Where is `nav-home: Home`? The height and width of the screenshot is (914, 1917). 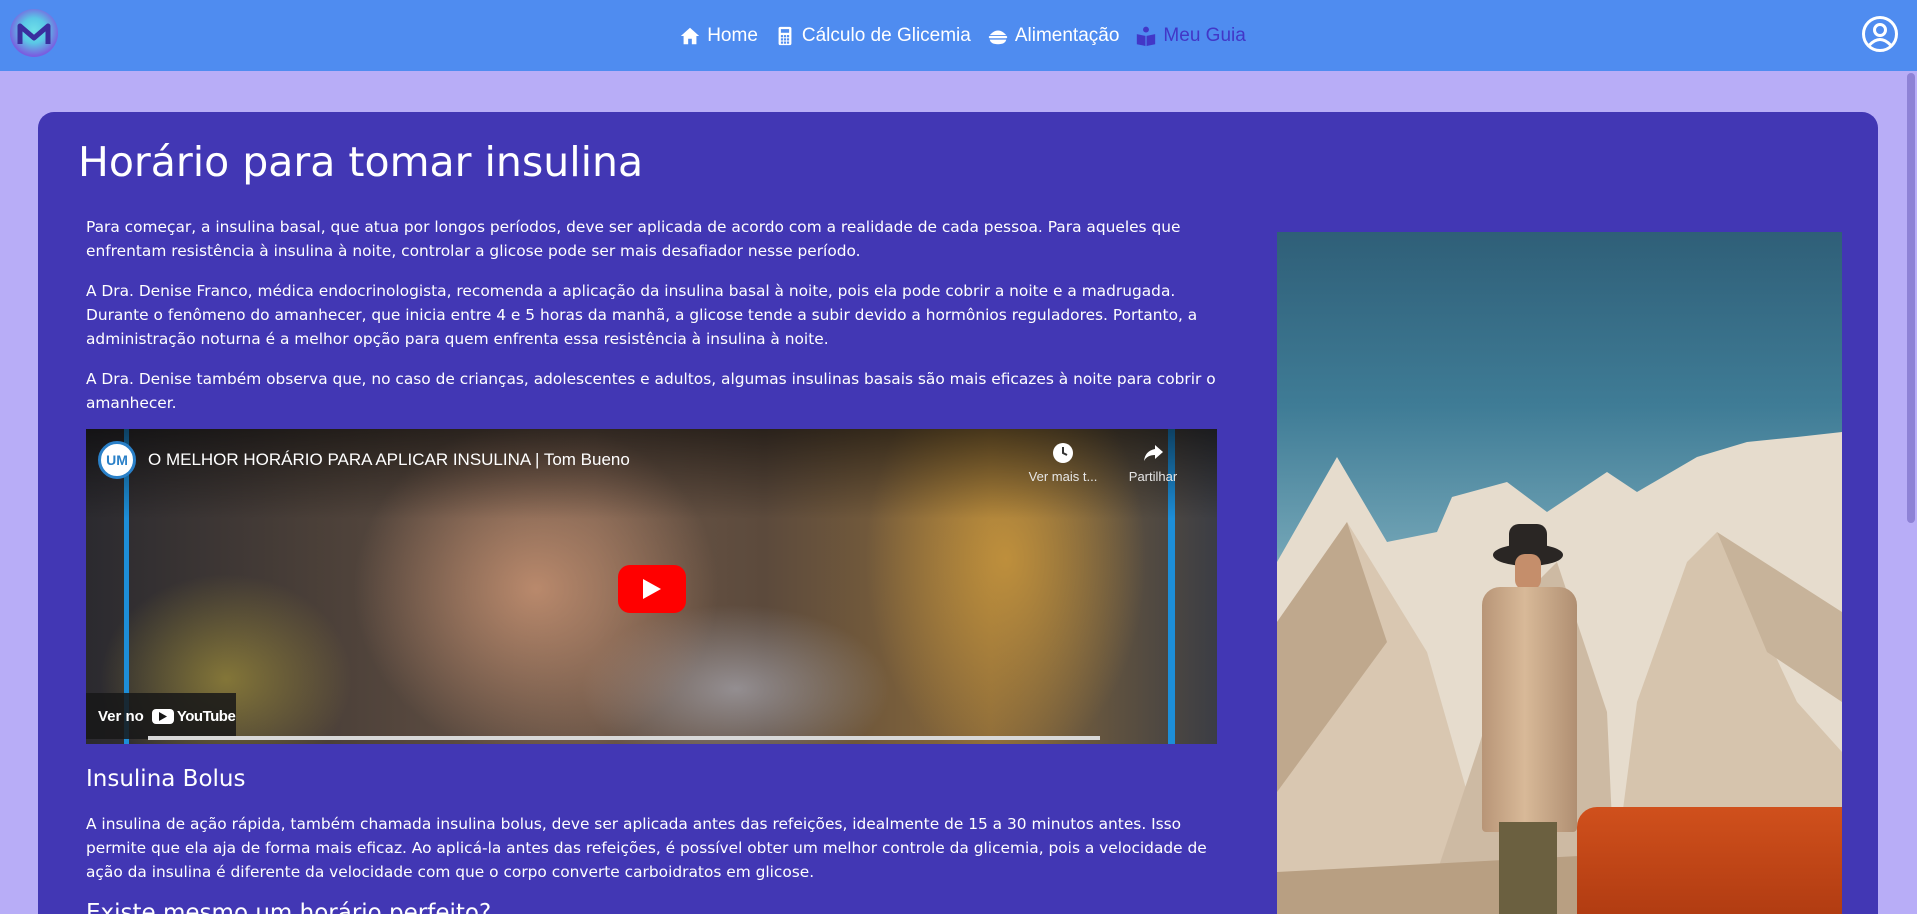 nav-home: Home is located at coordinates (718, 36).